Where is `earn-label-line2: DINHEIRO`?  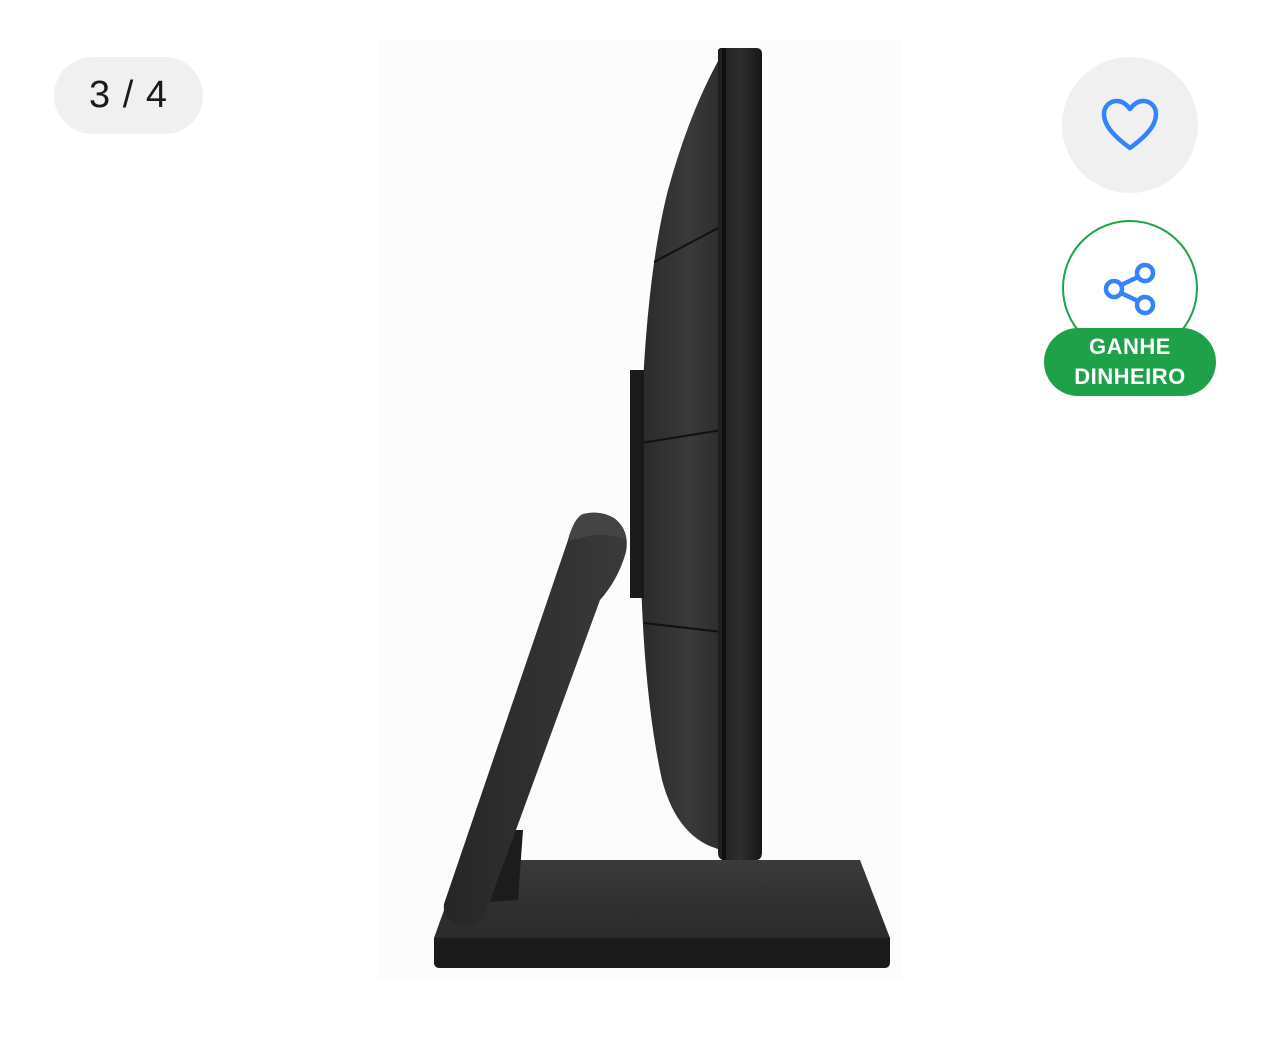
earn-label-line2: DINHEIRO is located at coordinates (1130, 376).